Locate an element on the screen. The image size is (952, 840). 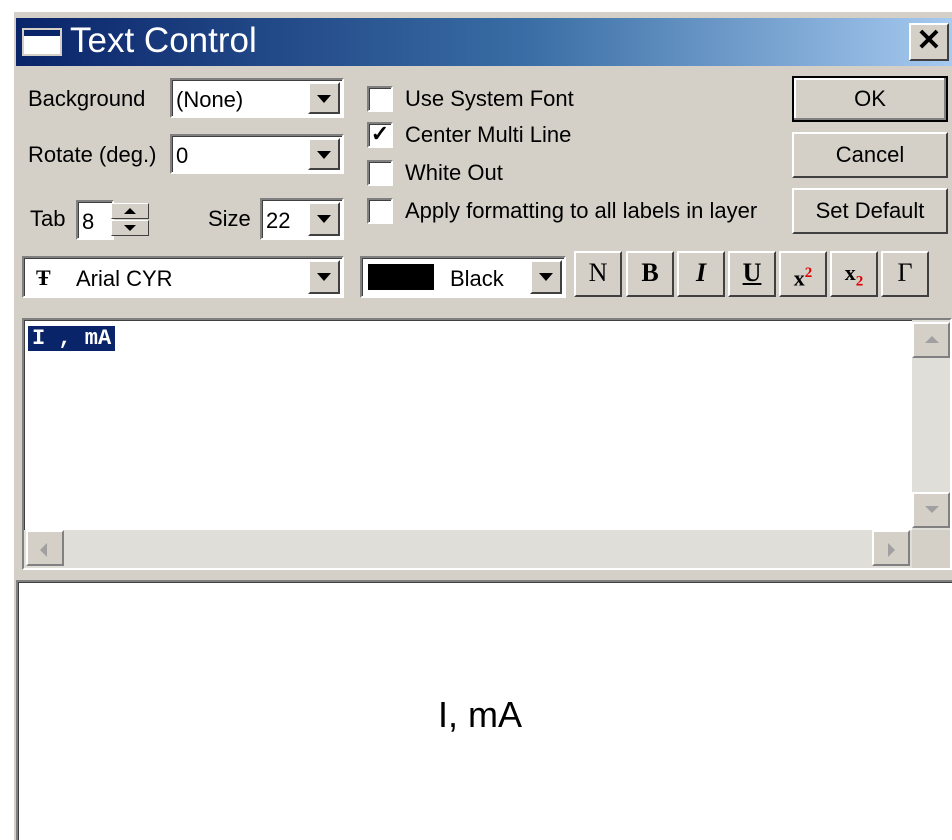
subscript-exponent: 2 is located at coordinates (859, 281).